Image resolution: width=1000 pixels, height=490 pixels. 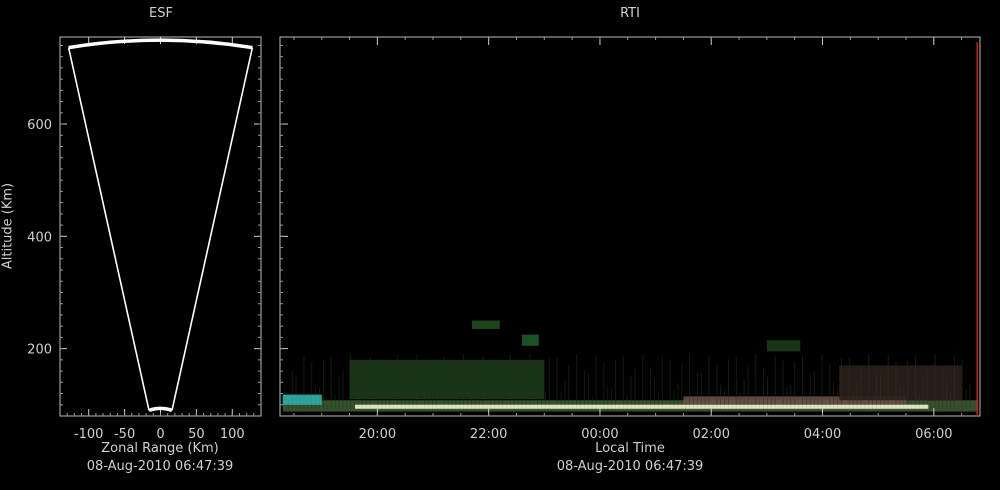 I want to click on rti-xtick-label-4: 04:00, so click(x=822, y=434).